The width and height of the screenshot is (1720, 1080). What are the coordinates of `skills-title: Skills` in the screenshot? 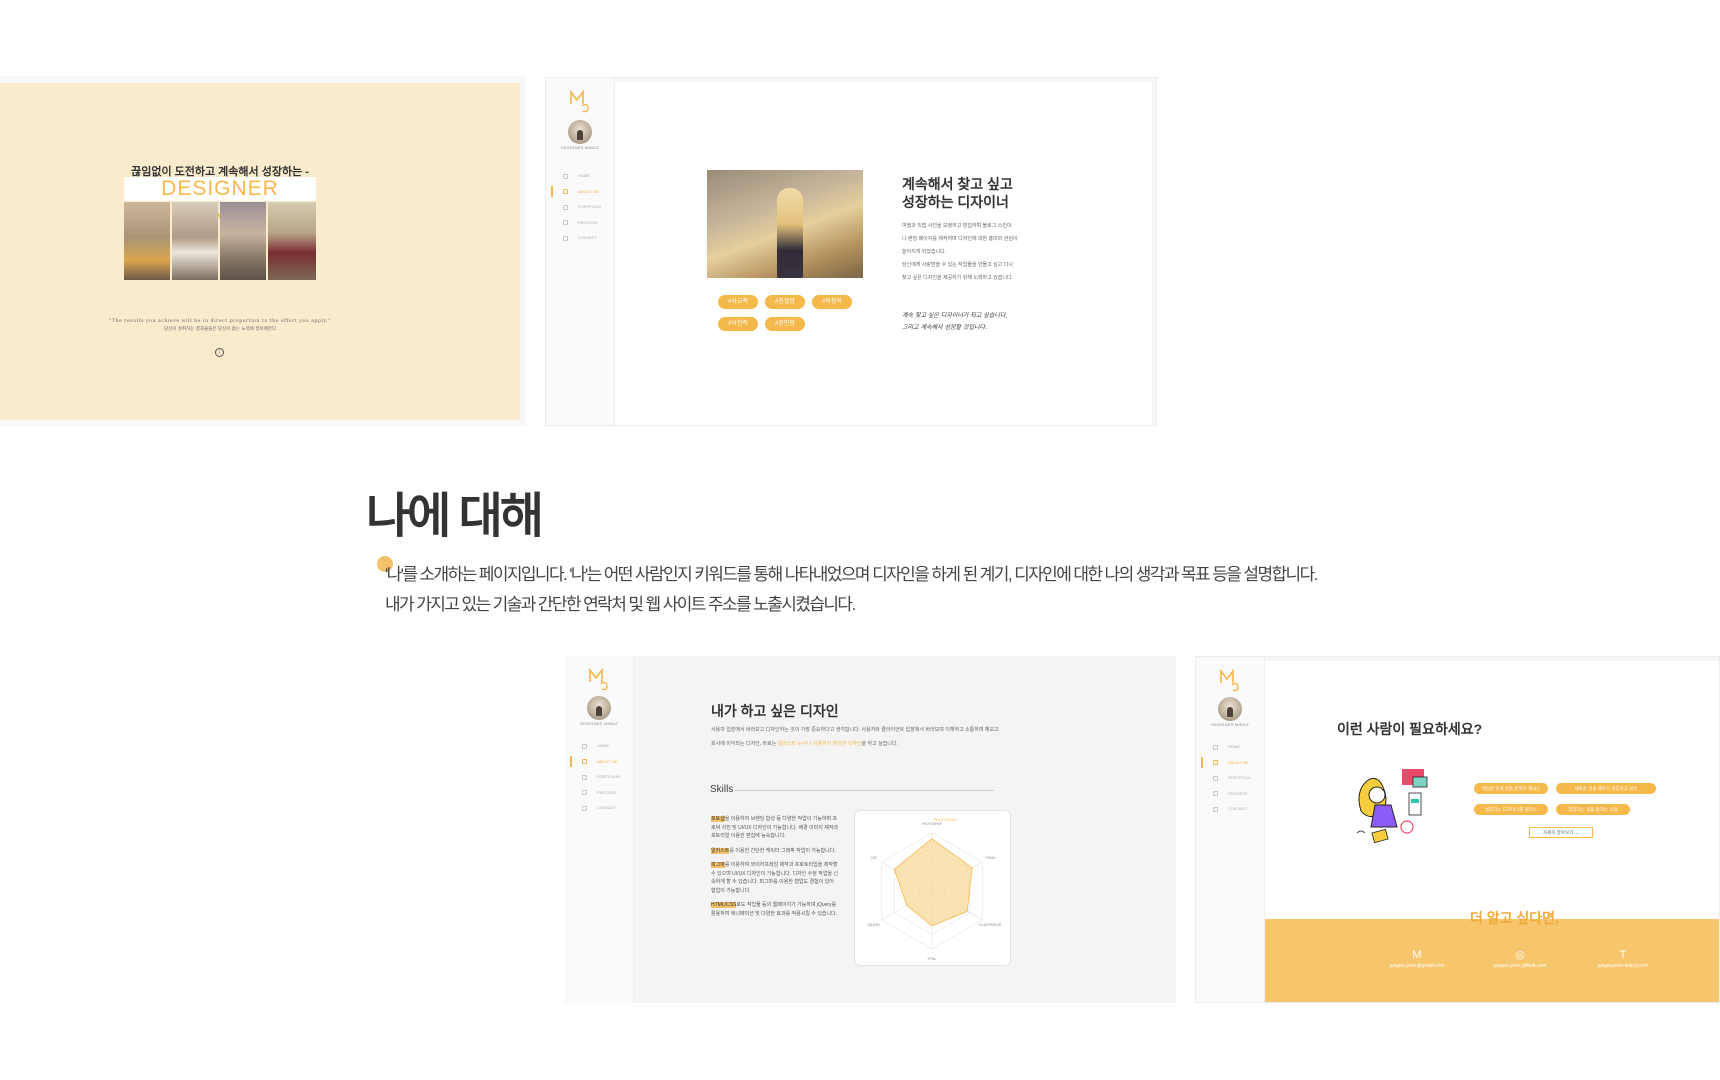 It's located at (722, 789).